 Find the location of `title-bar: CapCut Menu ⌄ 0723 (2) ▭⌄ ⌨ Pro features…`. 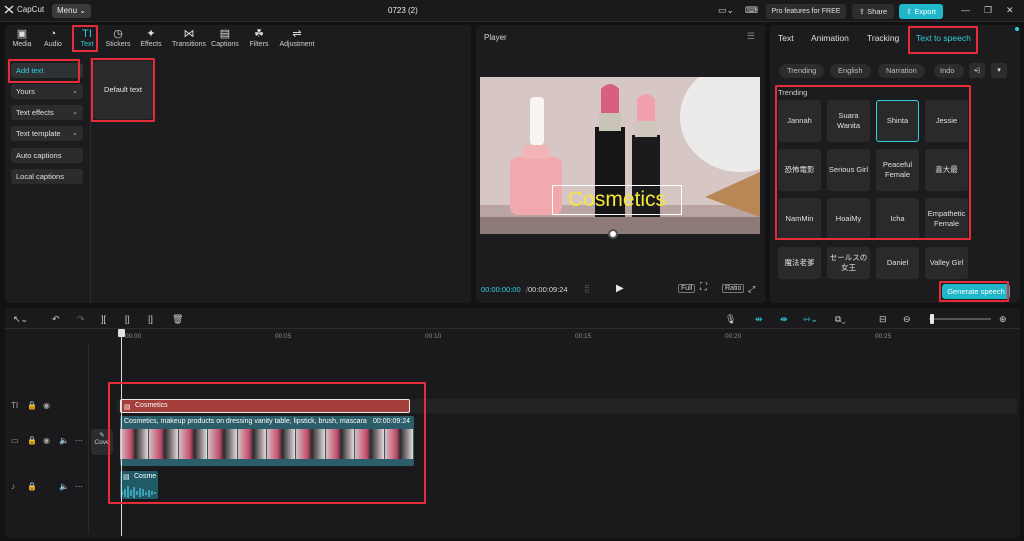

title-bar: CapCut Menu ⌄ 0723 (2) ▭⌄ ⌨ Pro features… is located at coordinates (512, 11).